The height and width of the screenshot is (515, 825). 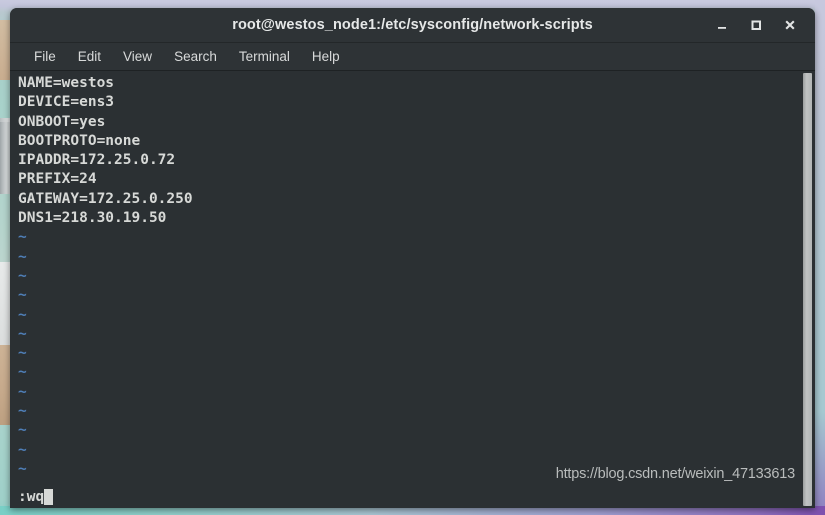 I want to click on menu-item-view: View, so click(x=137, y=57).